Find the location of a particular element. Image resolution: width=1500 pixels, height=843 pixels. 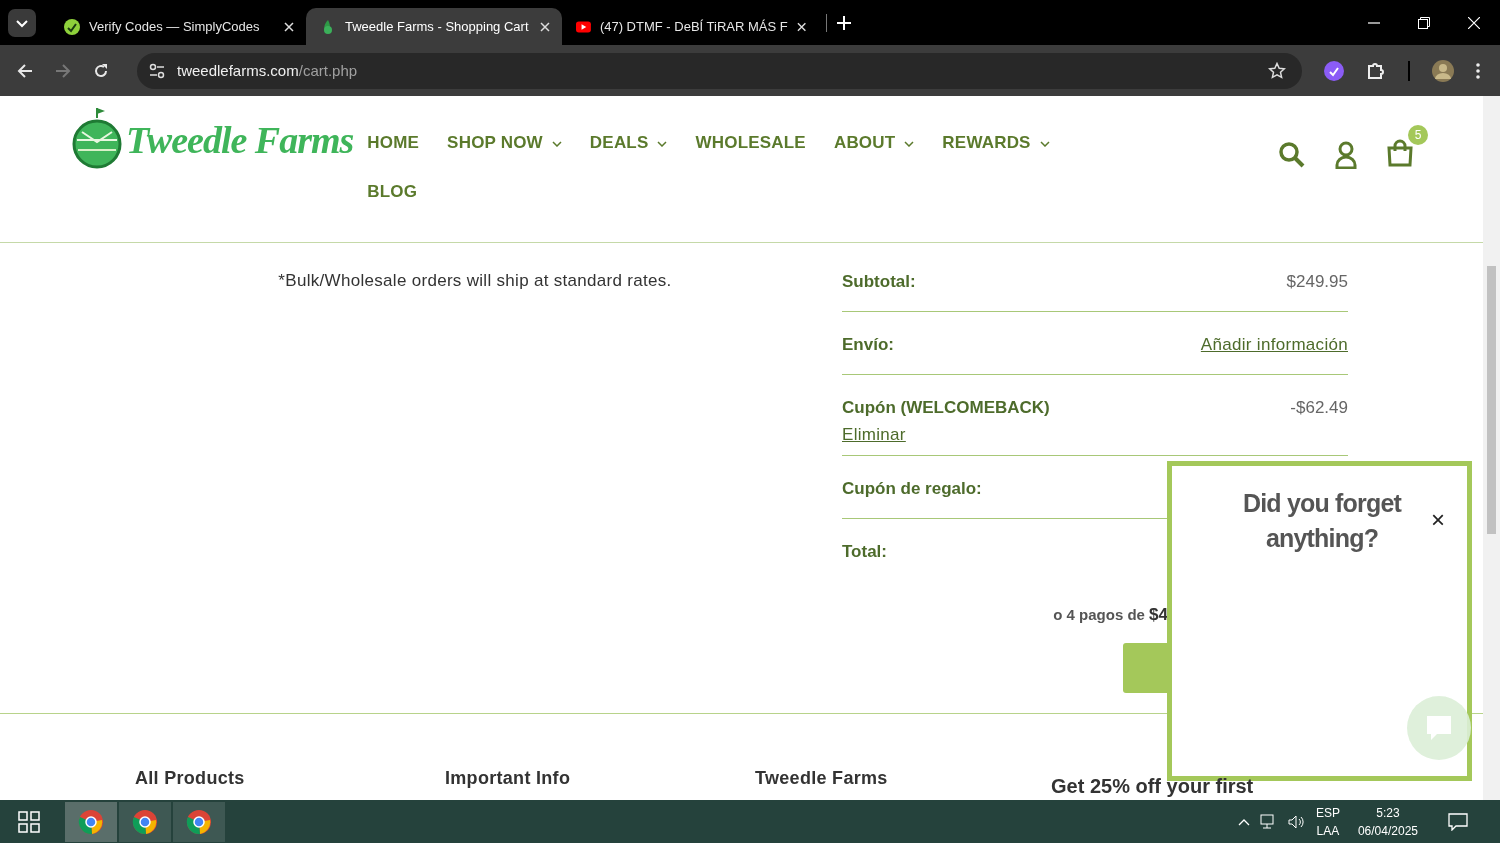

nav-link: DEALS is located at coordinates (628, 143).